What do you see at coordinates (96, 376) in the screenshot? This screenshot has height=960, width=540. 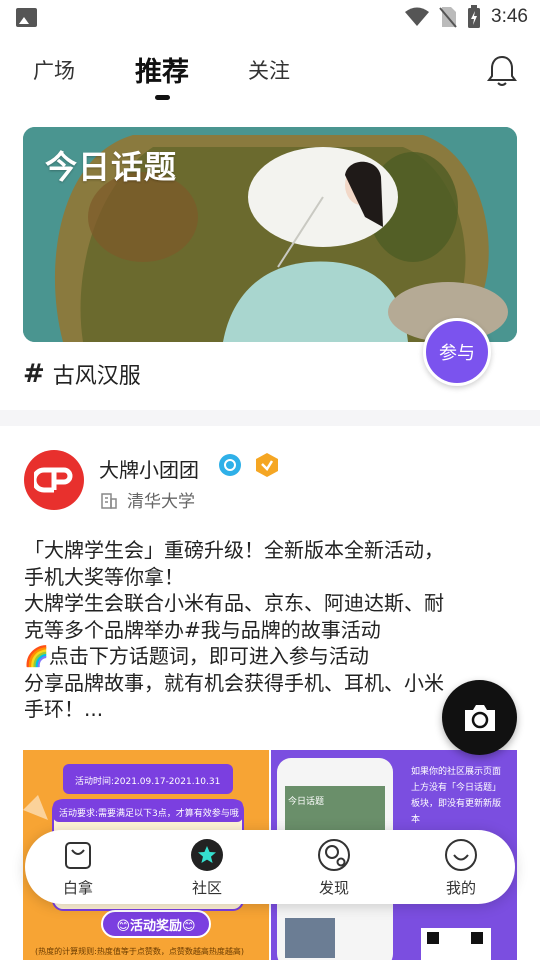 I see `topic-label: 古风汉服` at bounding box center [96, 376].